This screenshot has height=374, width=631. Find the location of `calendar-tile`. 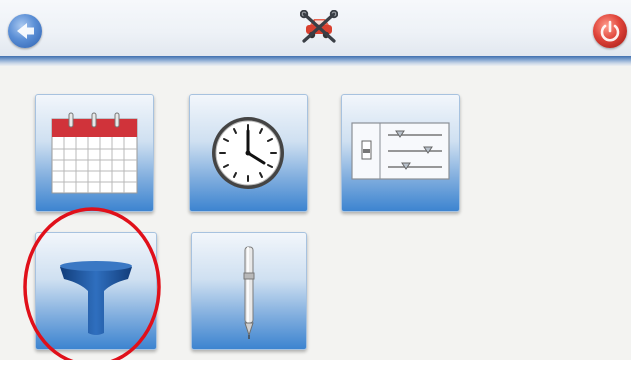

calendar-tile is located at coordinates (94, 153).